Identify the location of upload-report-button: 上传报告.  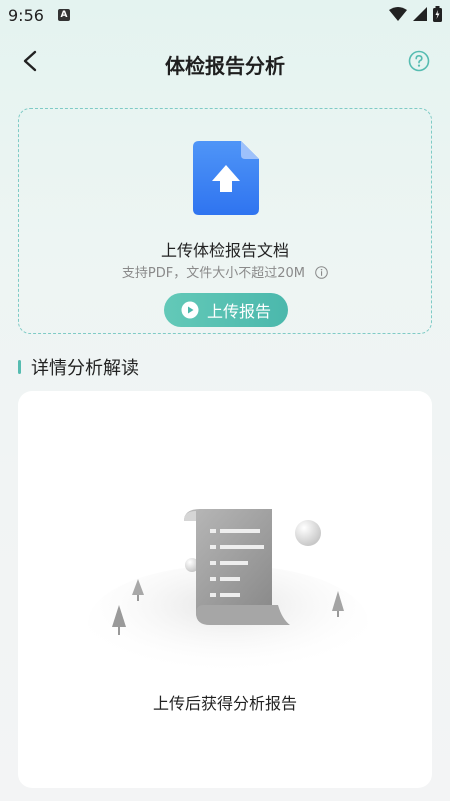
(226, 310).